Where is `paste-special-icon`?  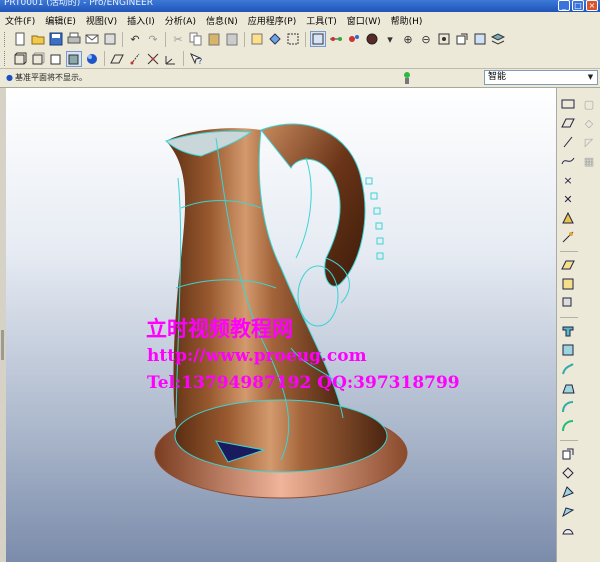 paste-special-icon is located at coordinates (232, 39).